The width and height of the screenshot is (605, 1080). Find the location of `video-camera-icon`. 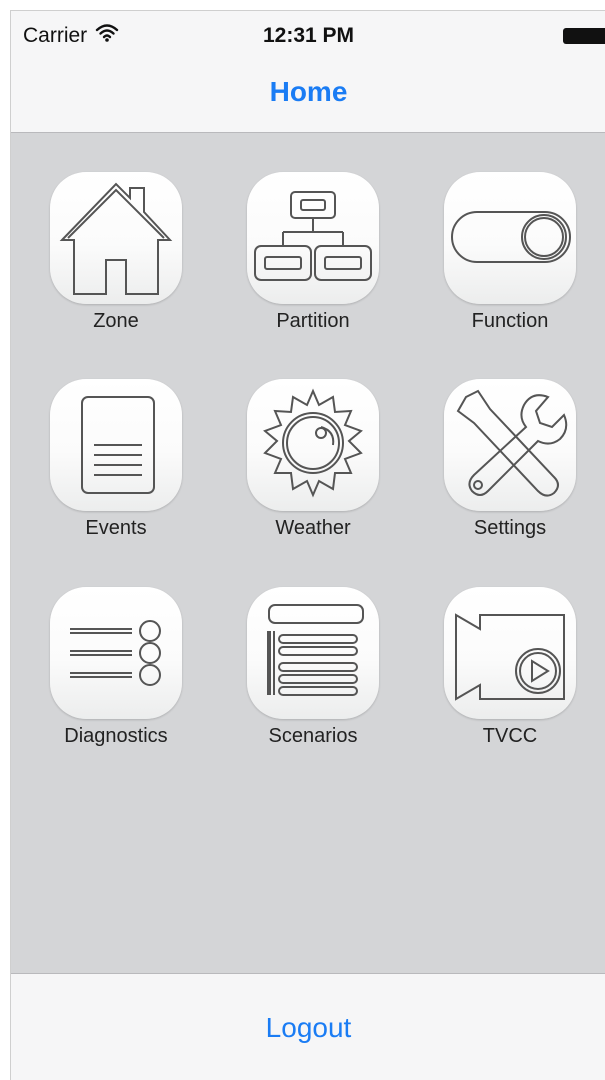

video-camera-icon is located at coordinates (510, 657).